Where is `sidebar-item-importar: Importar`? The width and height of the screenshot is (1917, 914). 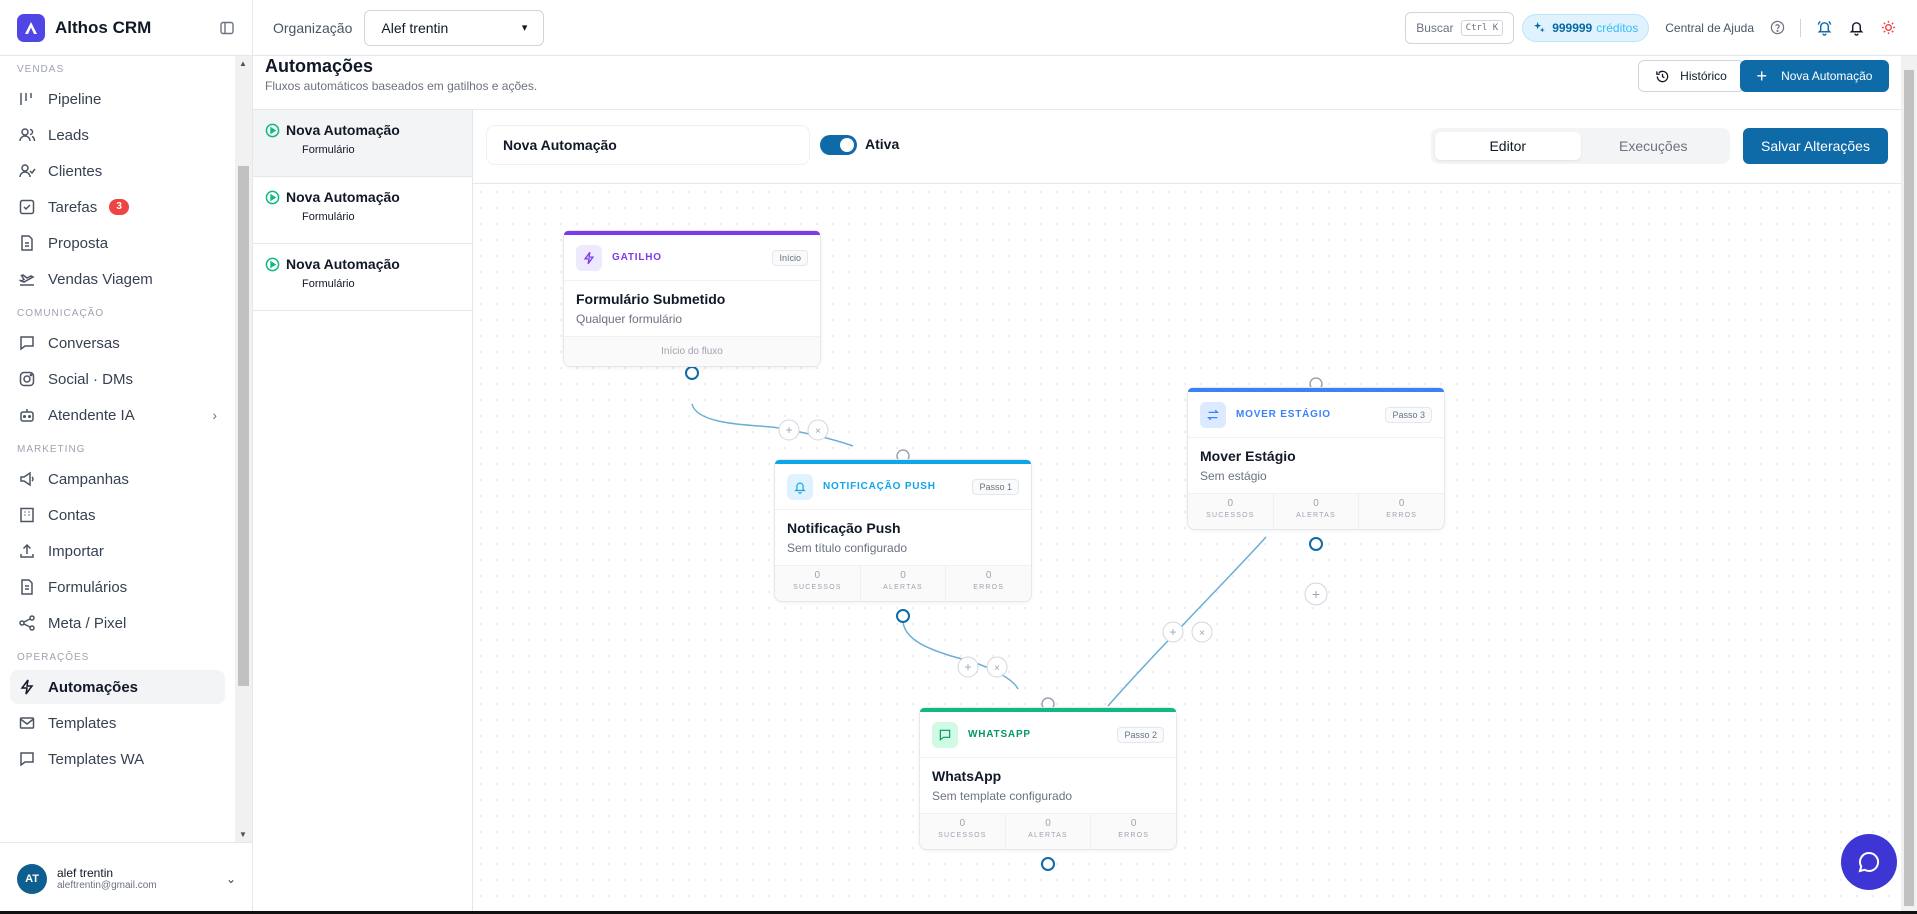 sidebar-item-importar: Importar is located at coordinates (117, 551).